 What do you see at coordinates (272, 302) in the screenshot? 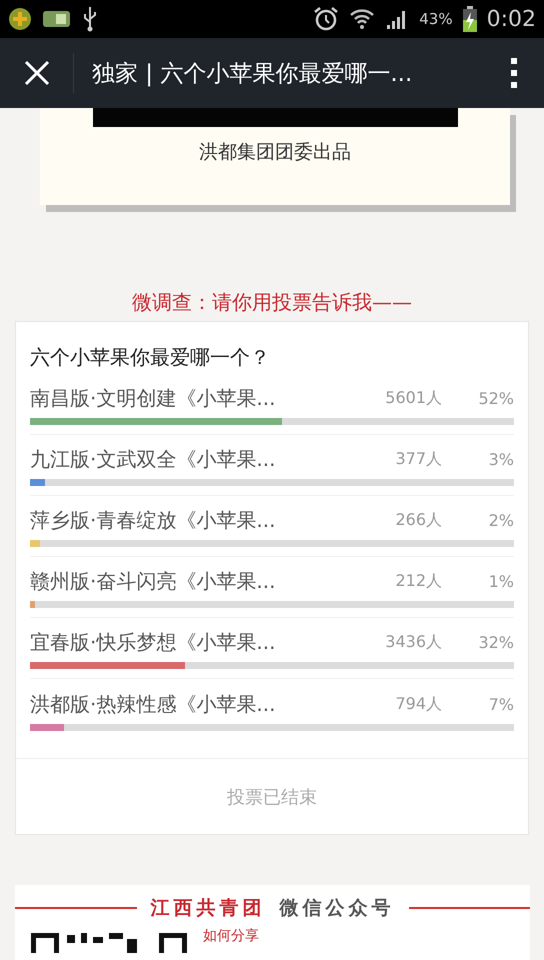
I see `survey-heading: 微调查：请你用投票告诉我——` at bounding box center [272, 302].